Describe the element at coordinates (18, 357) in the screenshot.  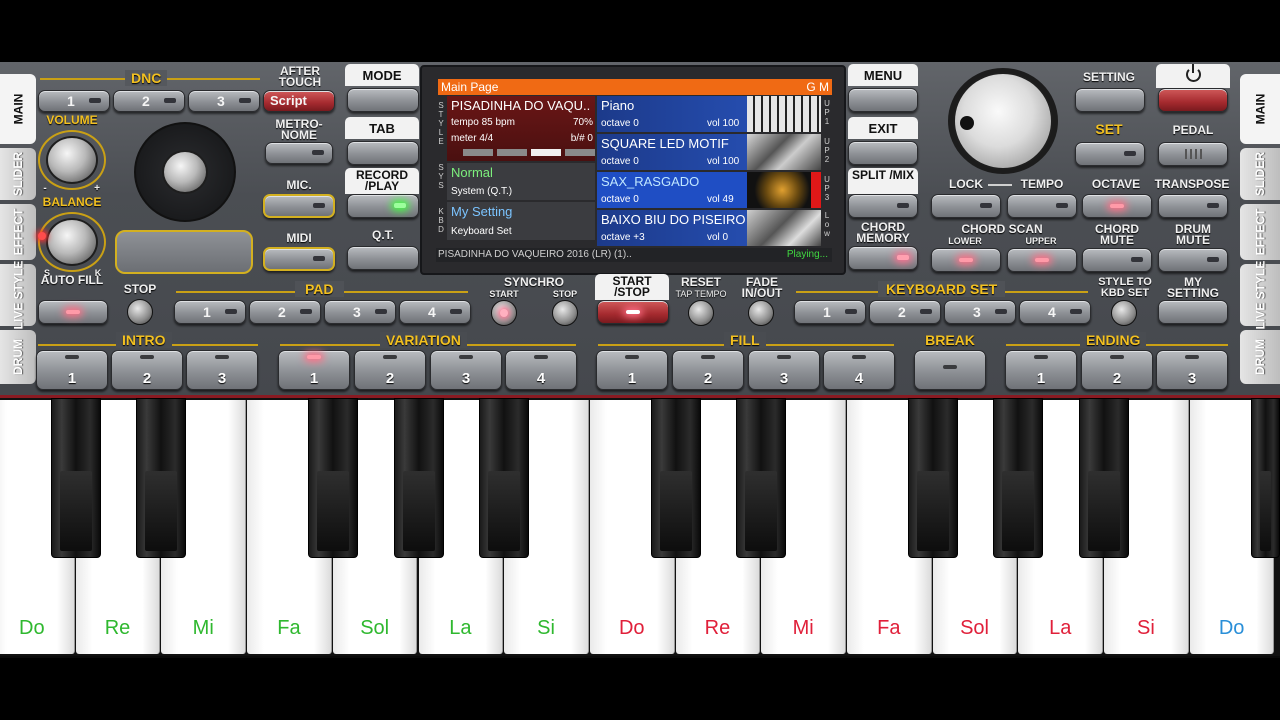
I see `tab-drum-left: DRUM` at that location.